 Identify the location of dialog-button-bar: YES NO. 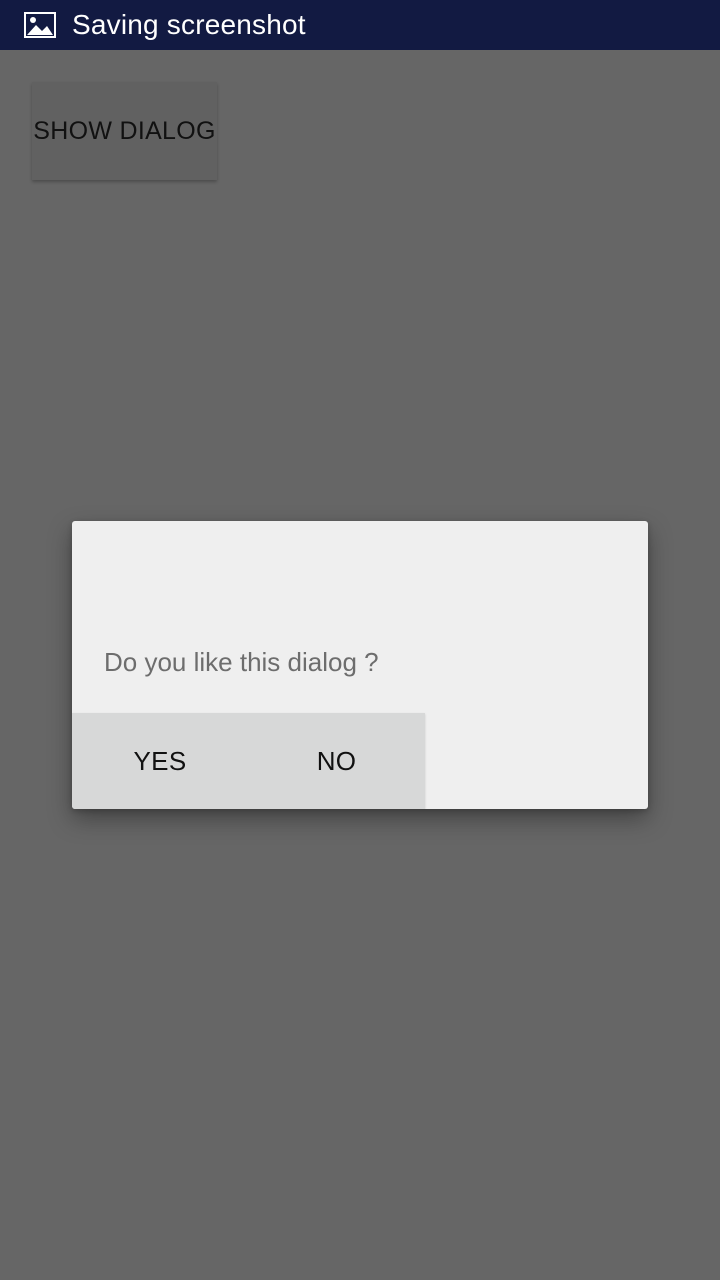
(248, 761).